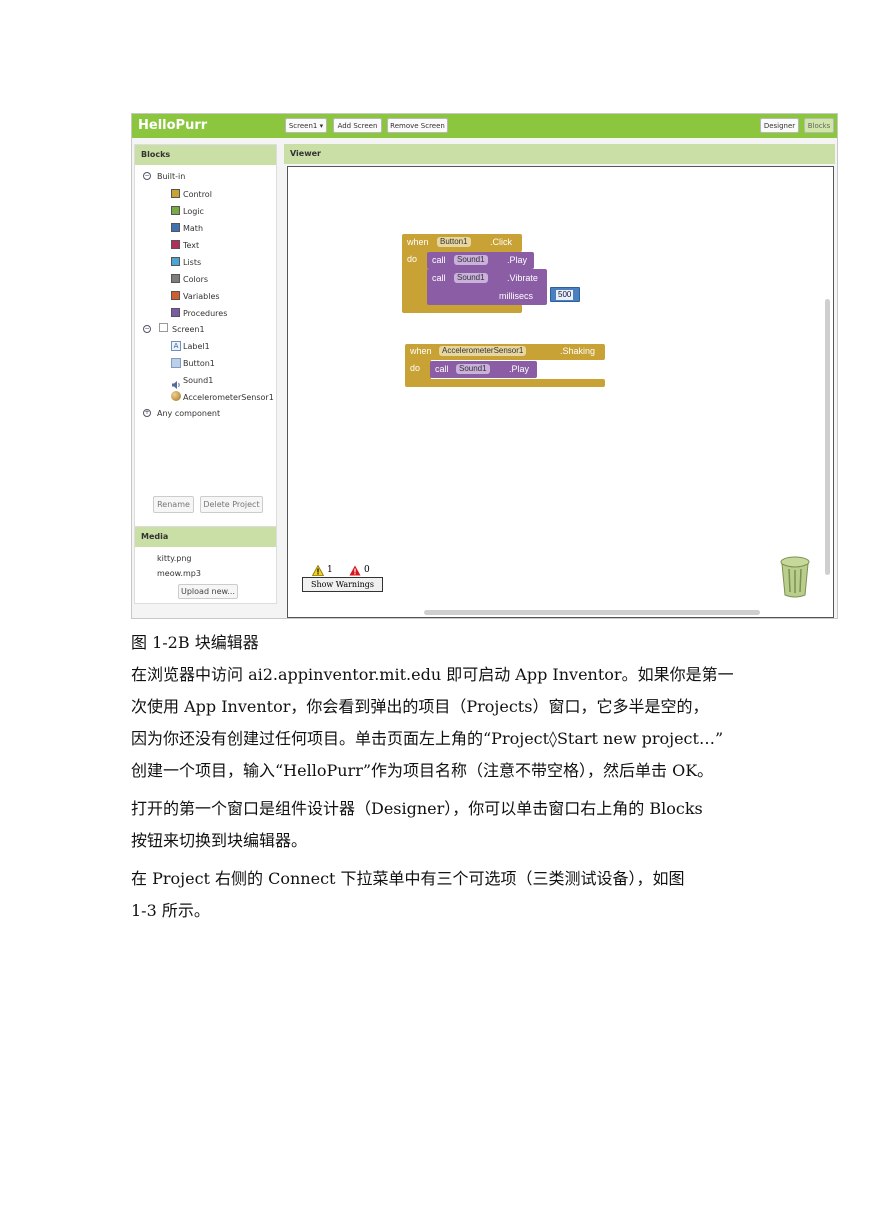 The image size is (869, 1228). What do you see at coordinates (578, 351) in the screenshot?
I see `shaking-event-label: .Shaking` at bounding box center [578, 351].